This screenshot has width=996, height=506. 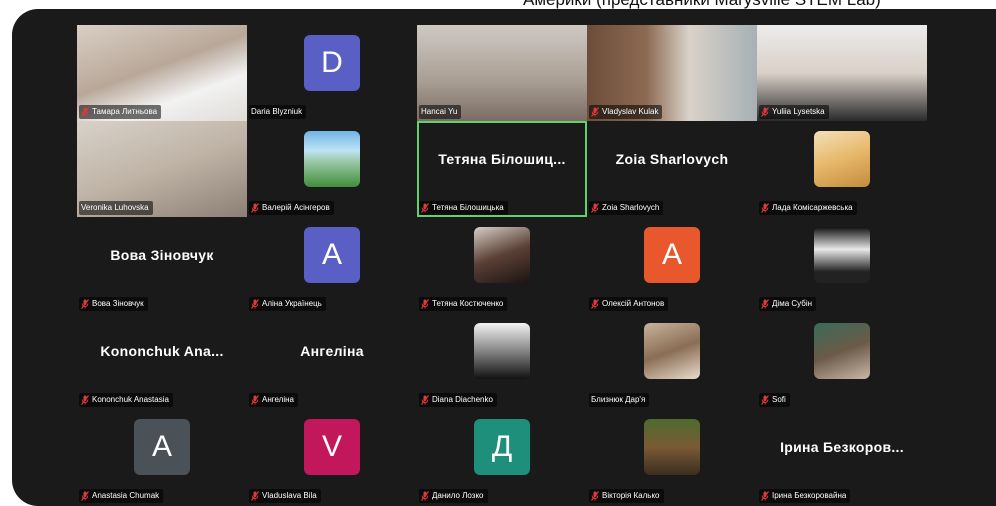 What do you see at coordinates (792, 303) in the screenshot?
I see `participant-name: Діма Субін` at bounding box center [792, 303].